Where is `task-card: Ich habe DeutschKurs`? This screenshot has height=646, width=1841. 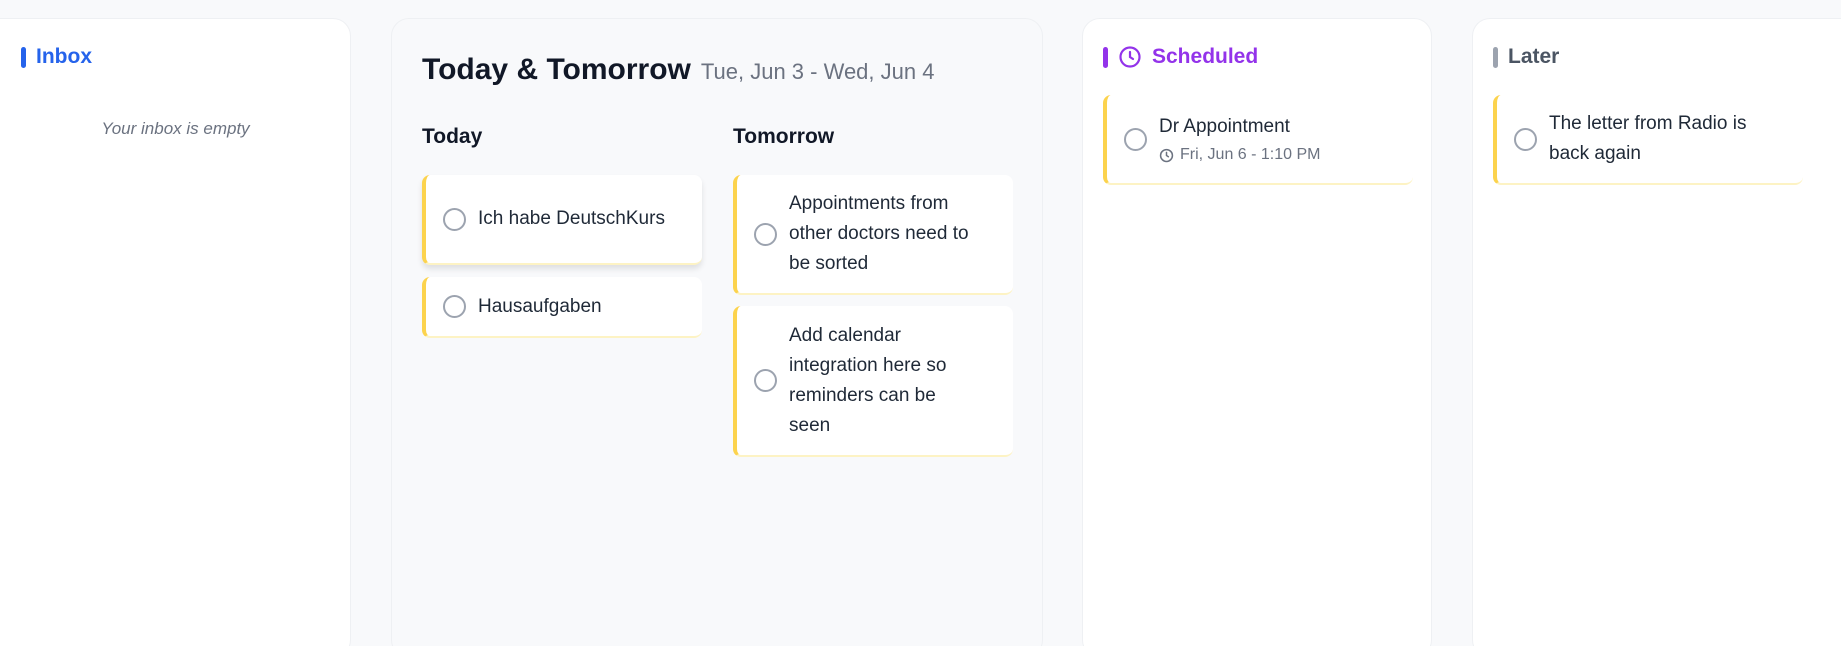 task-card: Ich habe DeutschKurs is located at coordinates (562, 220).